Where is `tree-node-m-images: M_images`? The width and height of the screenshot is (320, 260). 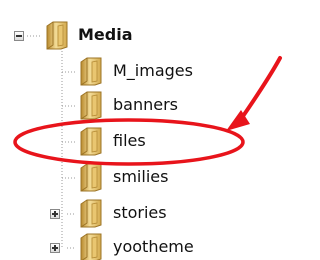
tree-node-m-images: M_images is located at coordinates (120, 72).